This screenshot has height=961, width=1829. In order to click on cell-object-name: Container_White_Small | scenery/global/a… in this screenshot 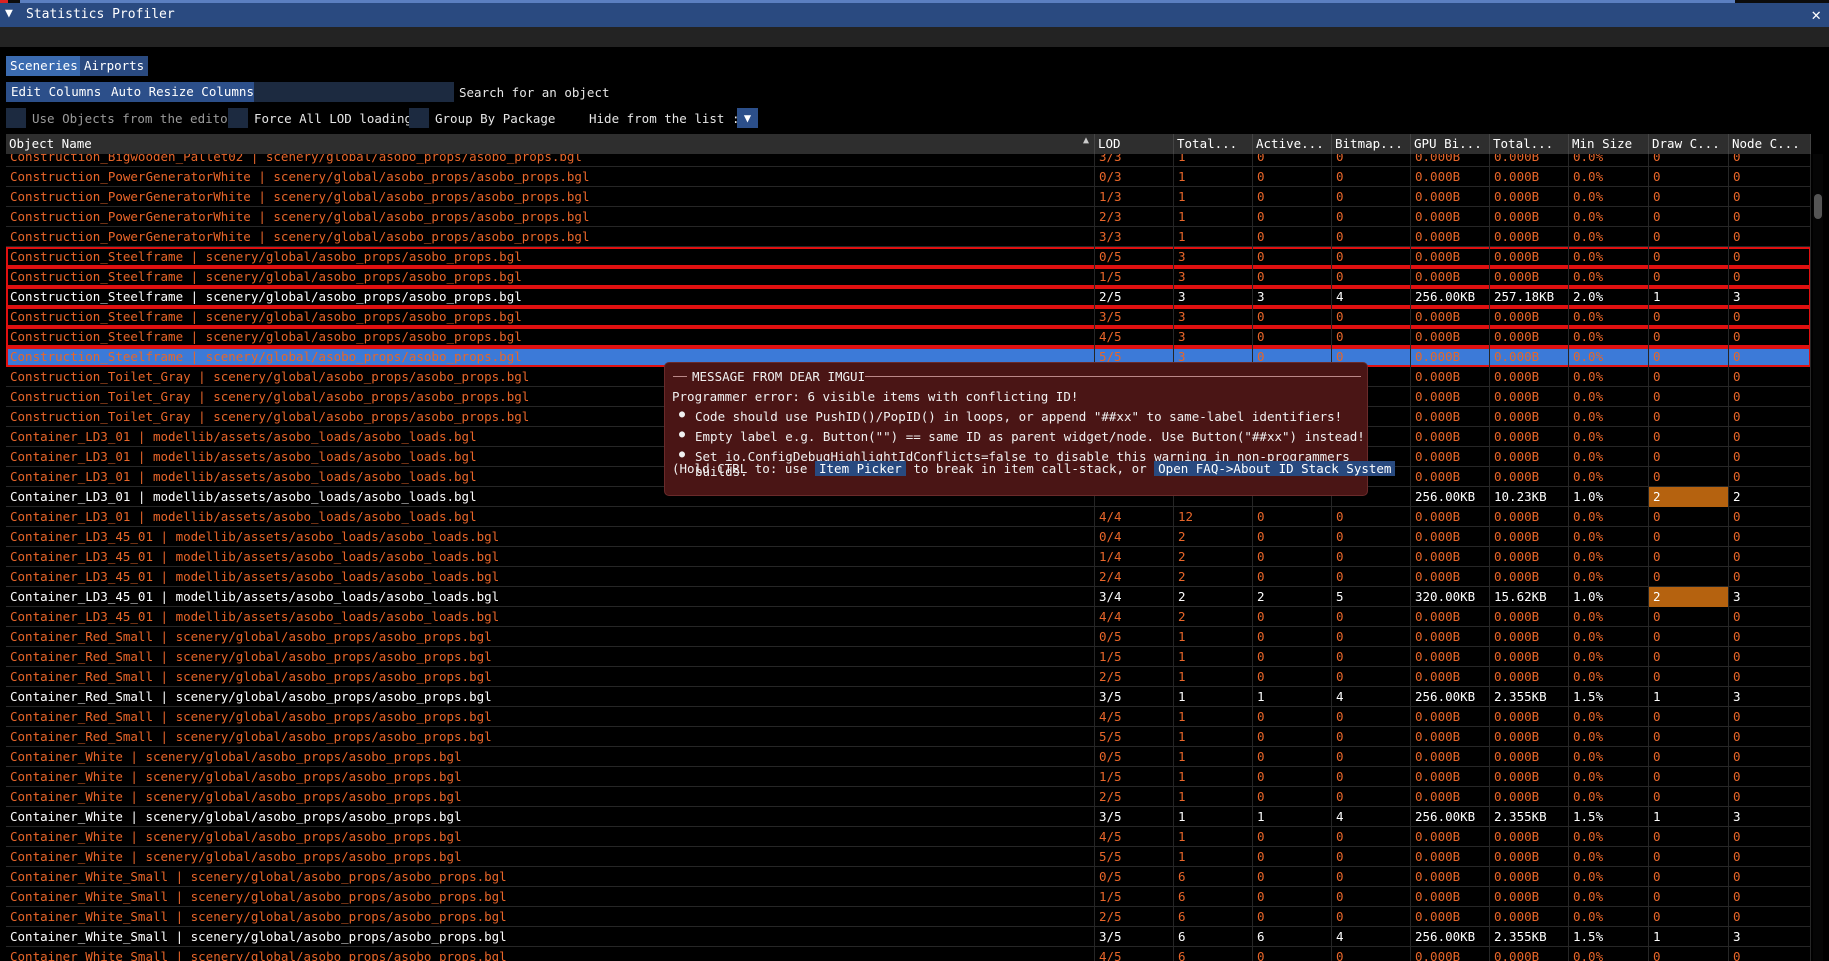, I will do `click(550, 897)`.